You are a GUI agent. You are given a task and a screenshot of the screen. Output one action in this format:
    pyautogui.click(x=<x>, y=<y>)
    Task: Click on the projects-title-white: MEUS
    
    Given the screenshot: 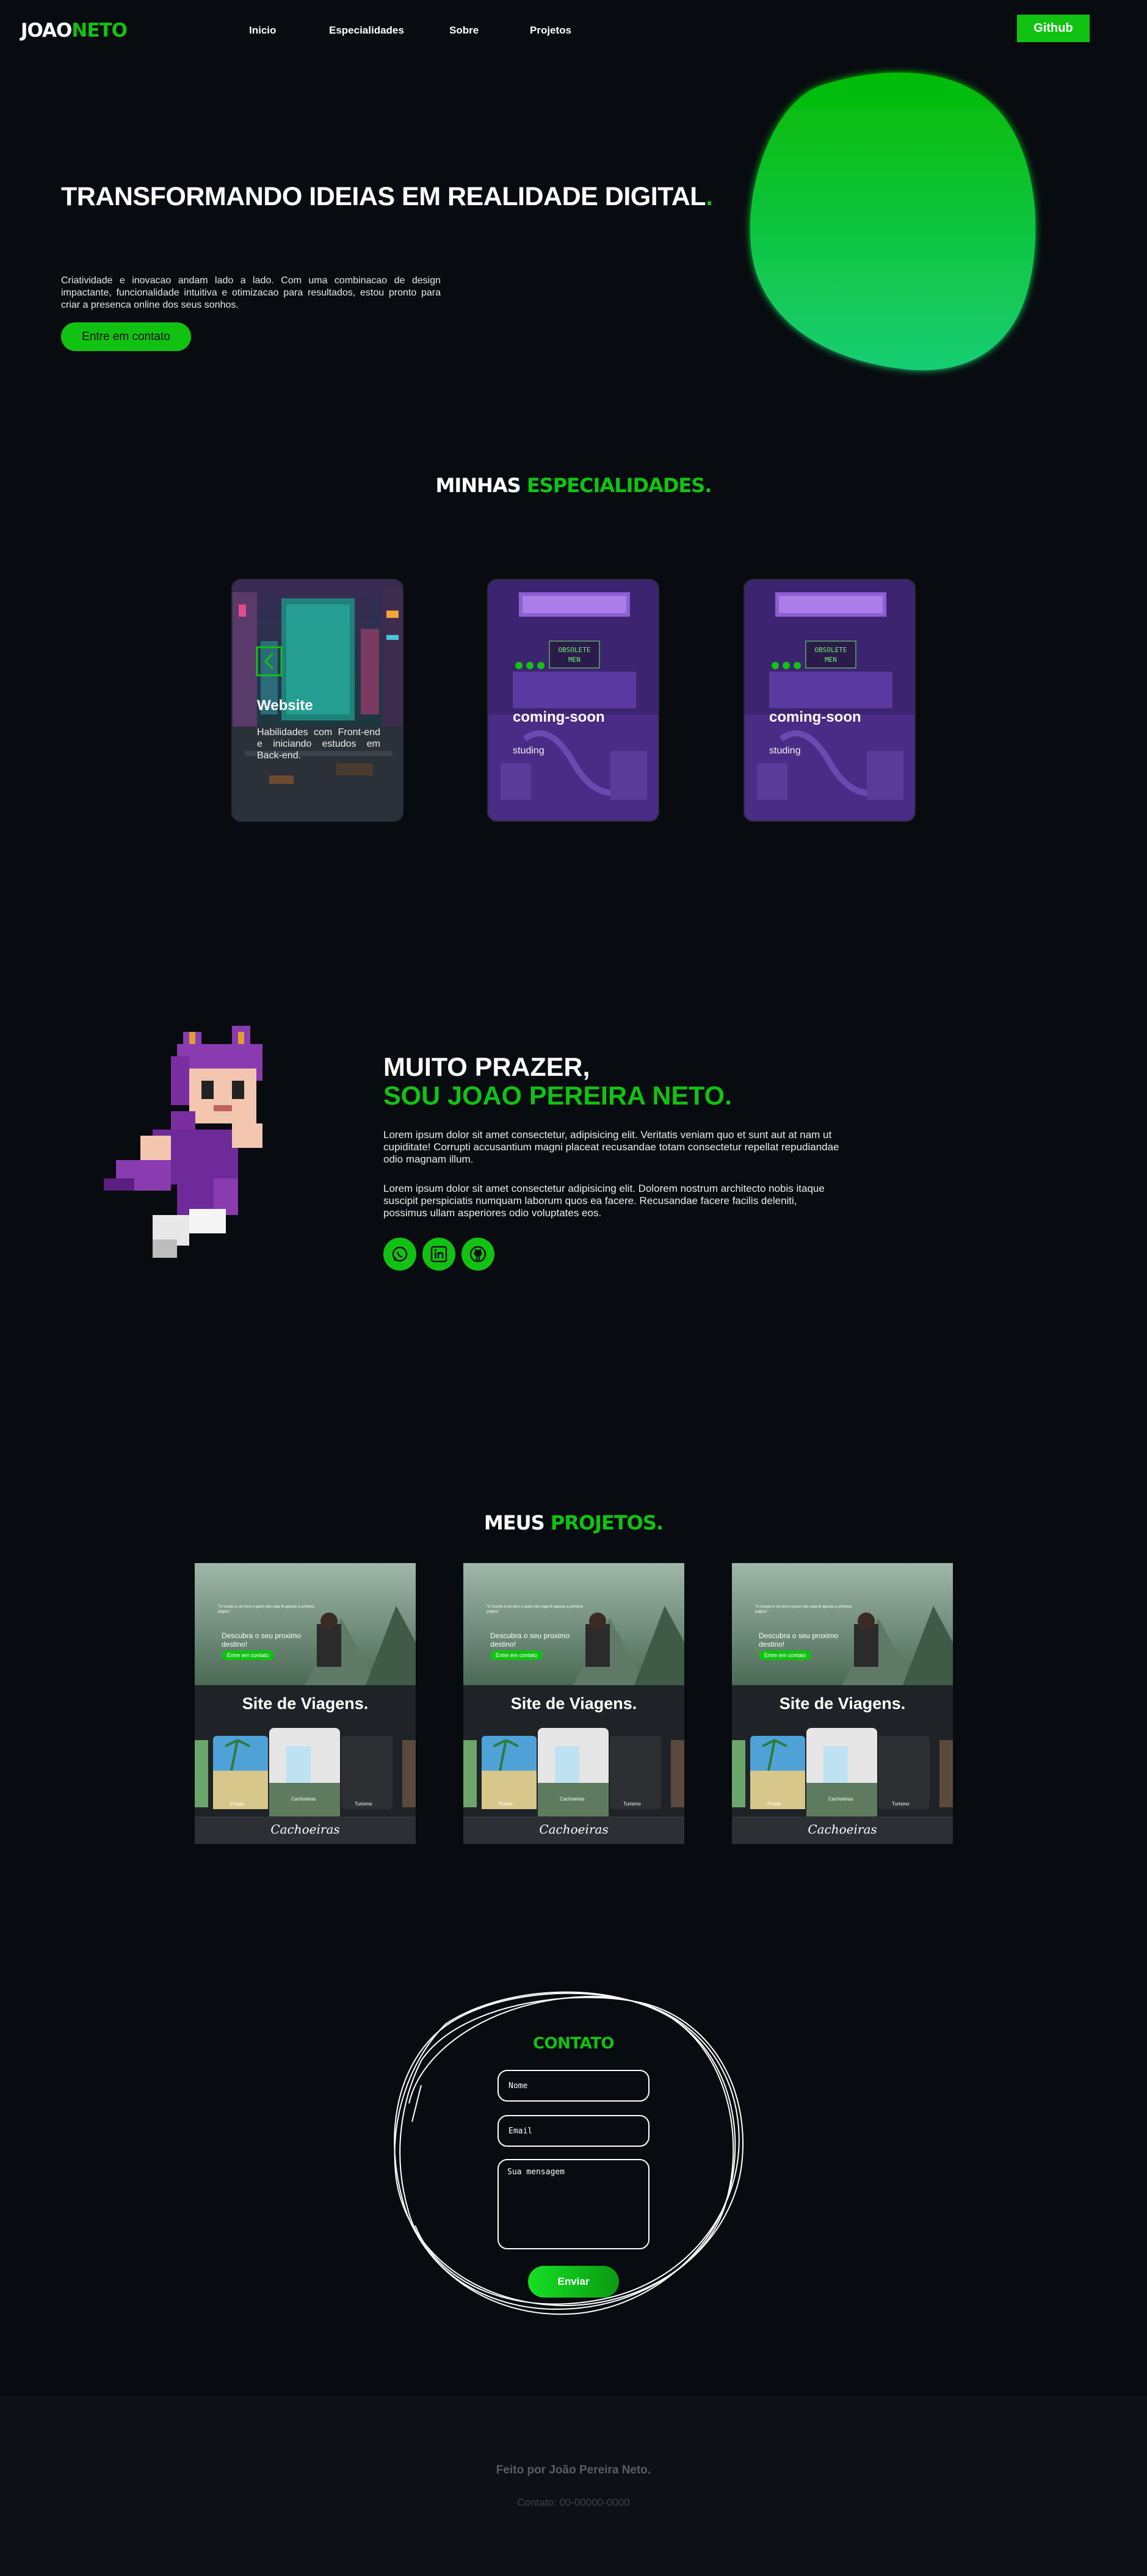 What is the action you would take?
    pyautogui.click(x=517, y=1522)
    